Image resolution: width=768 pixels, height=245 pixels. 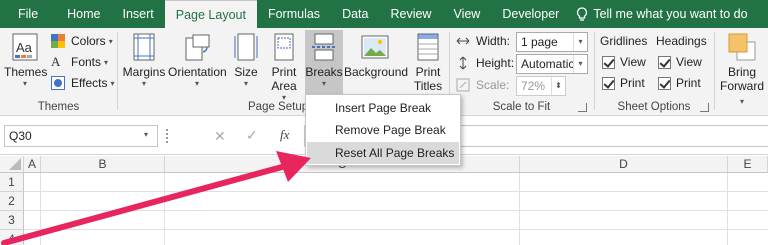 What do you see at coordinates (582, 13) in the screenshot?
I see `lightbulb-icon` at bounding box center [582, 13].